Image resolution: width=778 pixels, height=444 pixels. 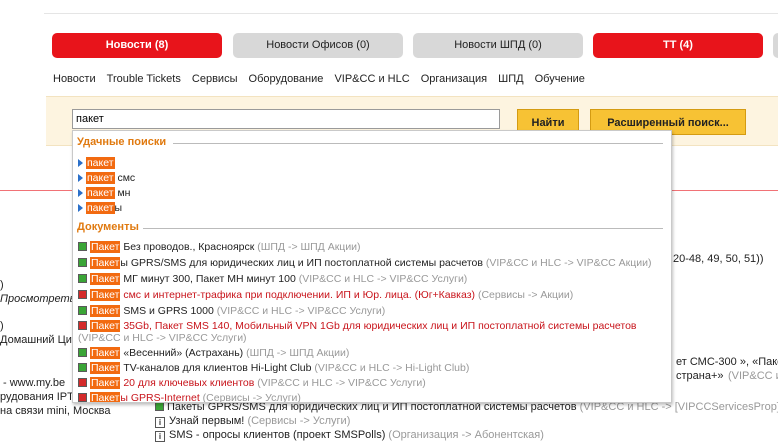 What do you see at coordinates (37, 299) in the screenshot?
I see `bg-view-link: Просмотреть` at bounding box center [37, 299].